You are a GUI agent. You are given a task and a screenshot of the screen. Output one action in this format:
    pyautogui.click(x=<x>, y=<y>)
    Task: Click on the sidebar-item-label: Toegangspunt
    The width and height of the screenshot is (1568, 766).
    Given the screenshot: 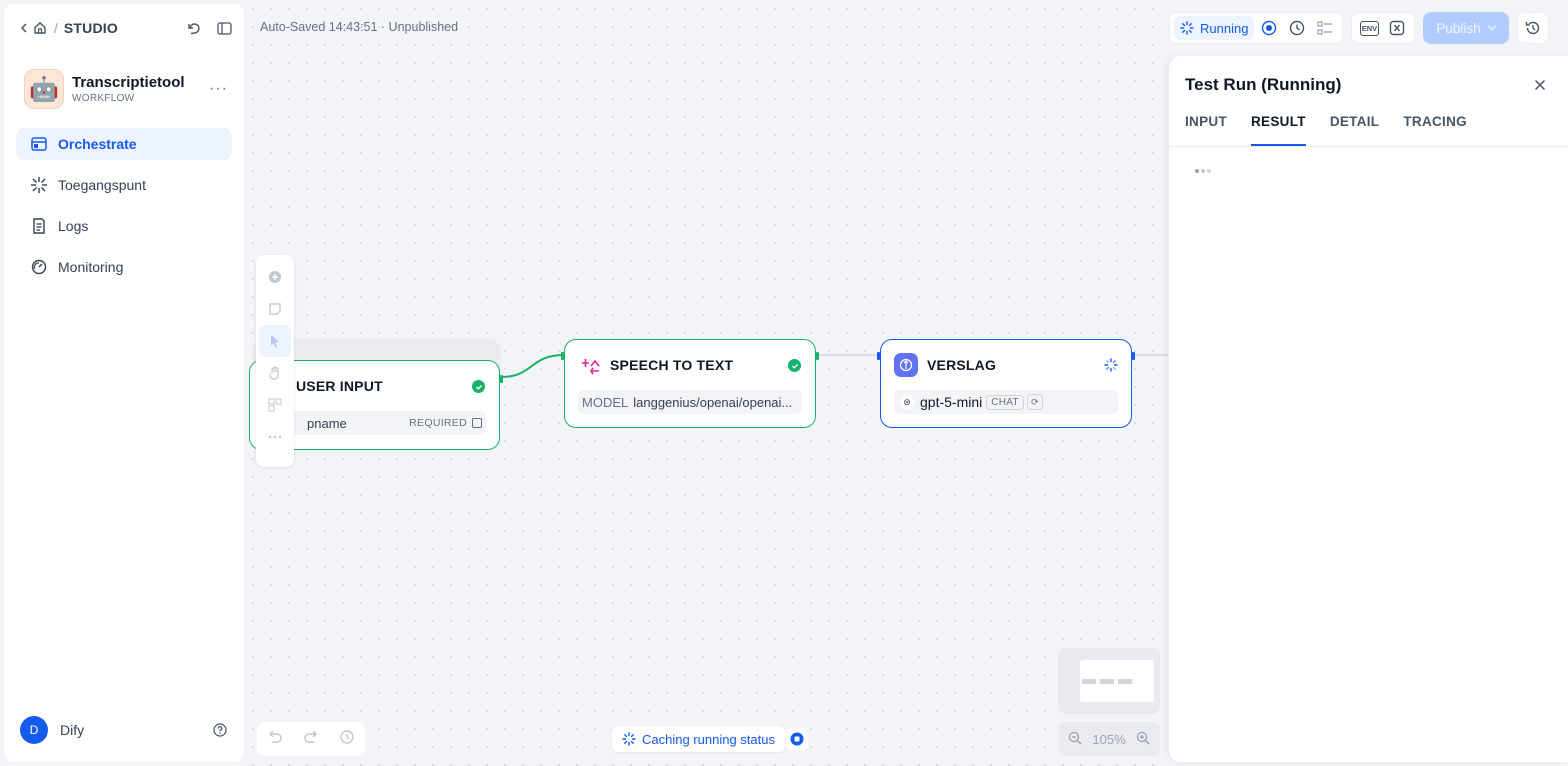 What is the action you would take?
    pyautogui.click(x=102, y=185)
    